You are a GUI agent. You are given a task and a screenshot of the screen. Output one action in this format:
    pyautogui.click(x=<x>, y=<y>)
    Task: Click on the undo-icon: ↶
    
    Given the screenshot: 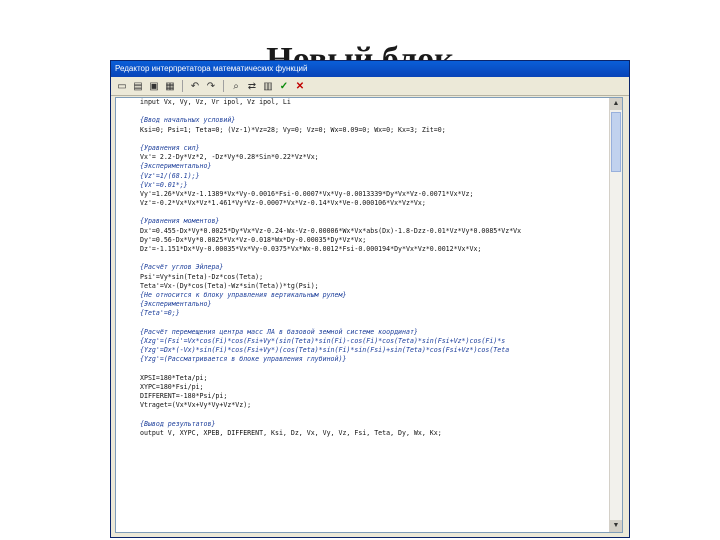 What is the action you would take?
    pyautogui.click(x=195, y=86)
    